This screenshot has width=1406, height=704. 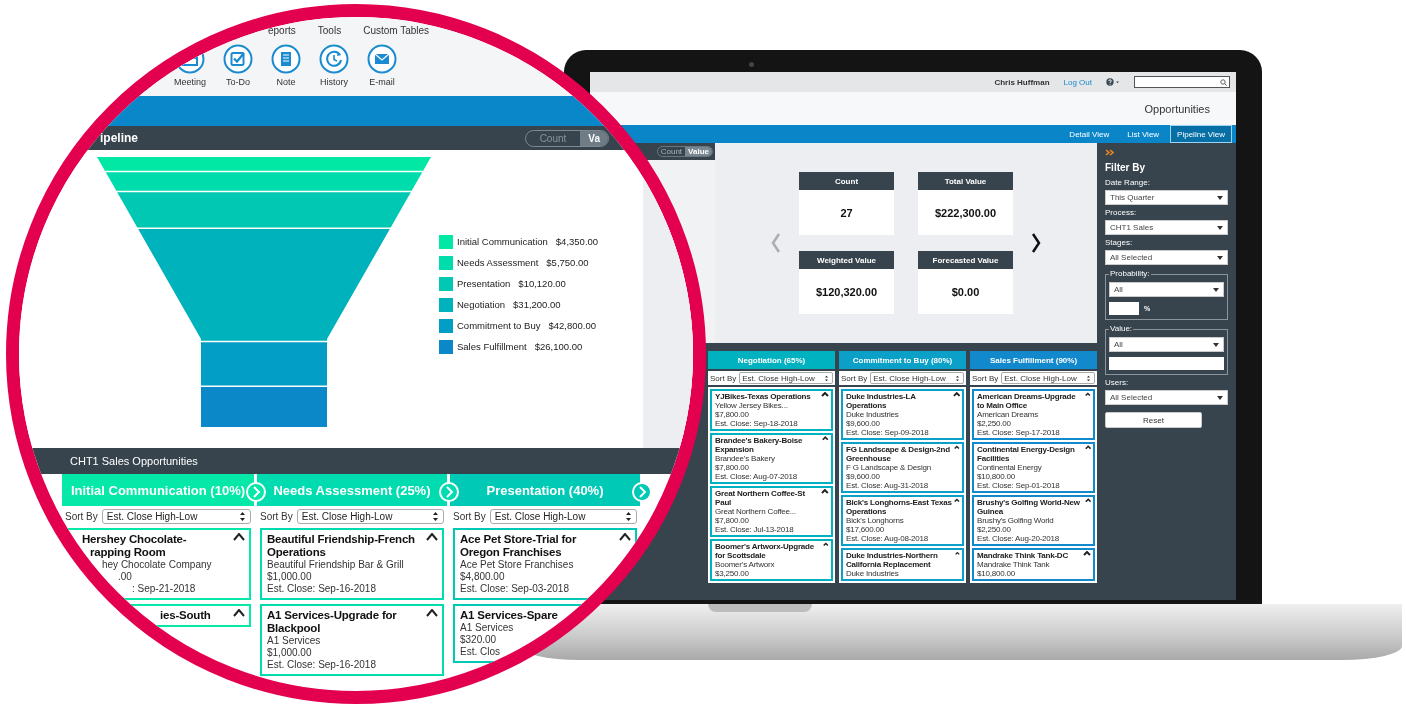 I want to click on legend-value: $26,100.00, so click(x=558, y=346).